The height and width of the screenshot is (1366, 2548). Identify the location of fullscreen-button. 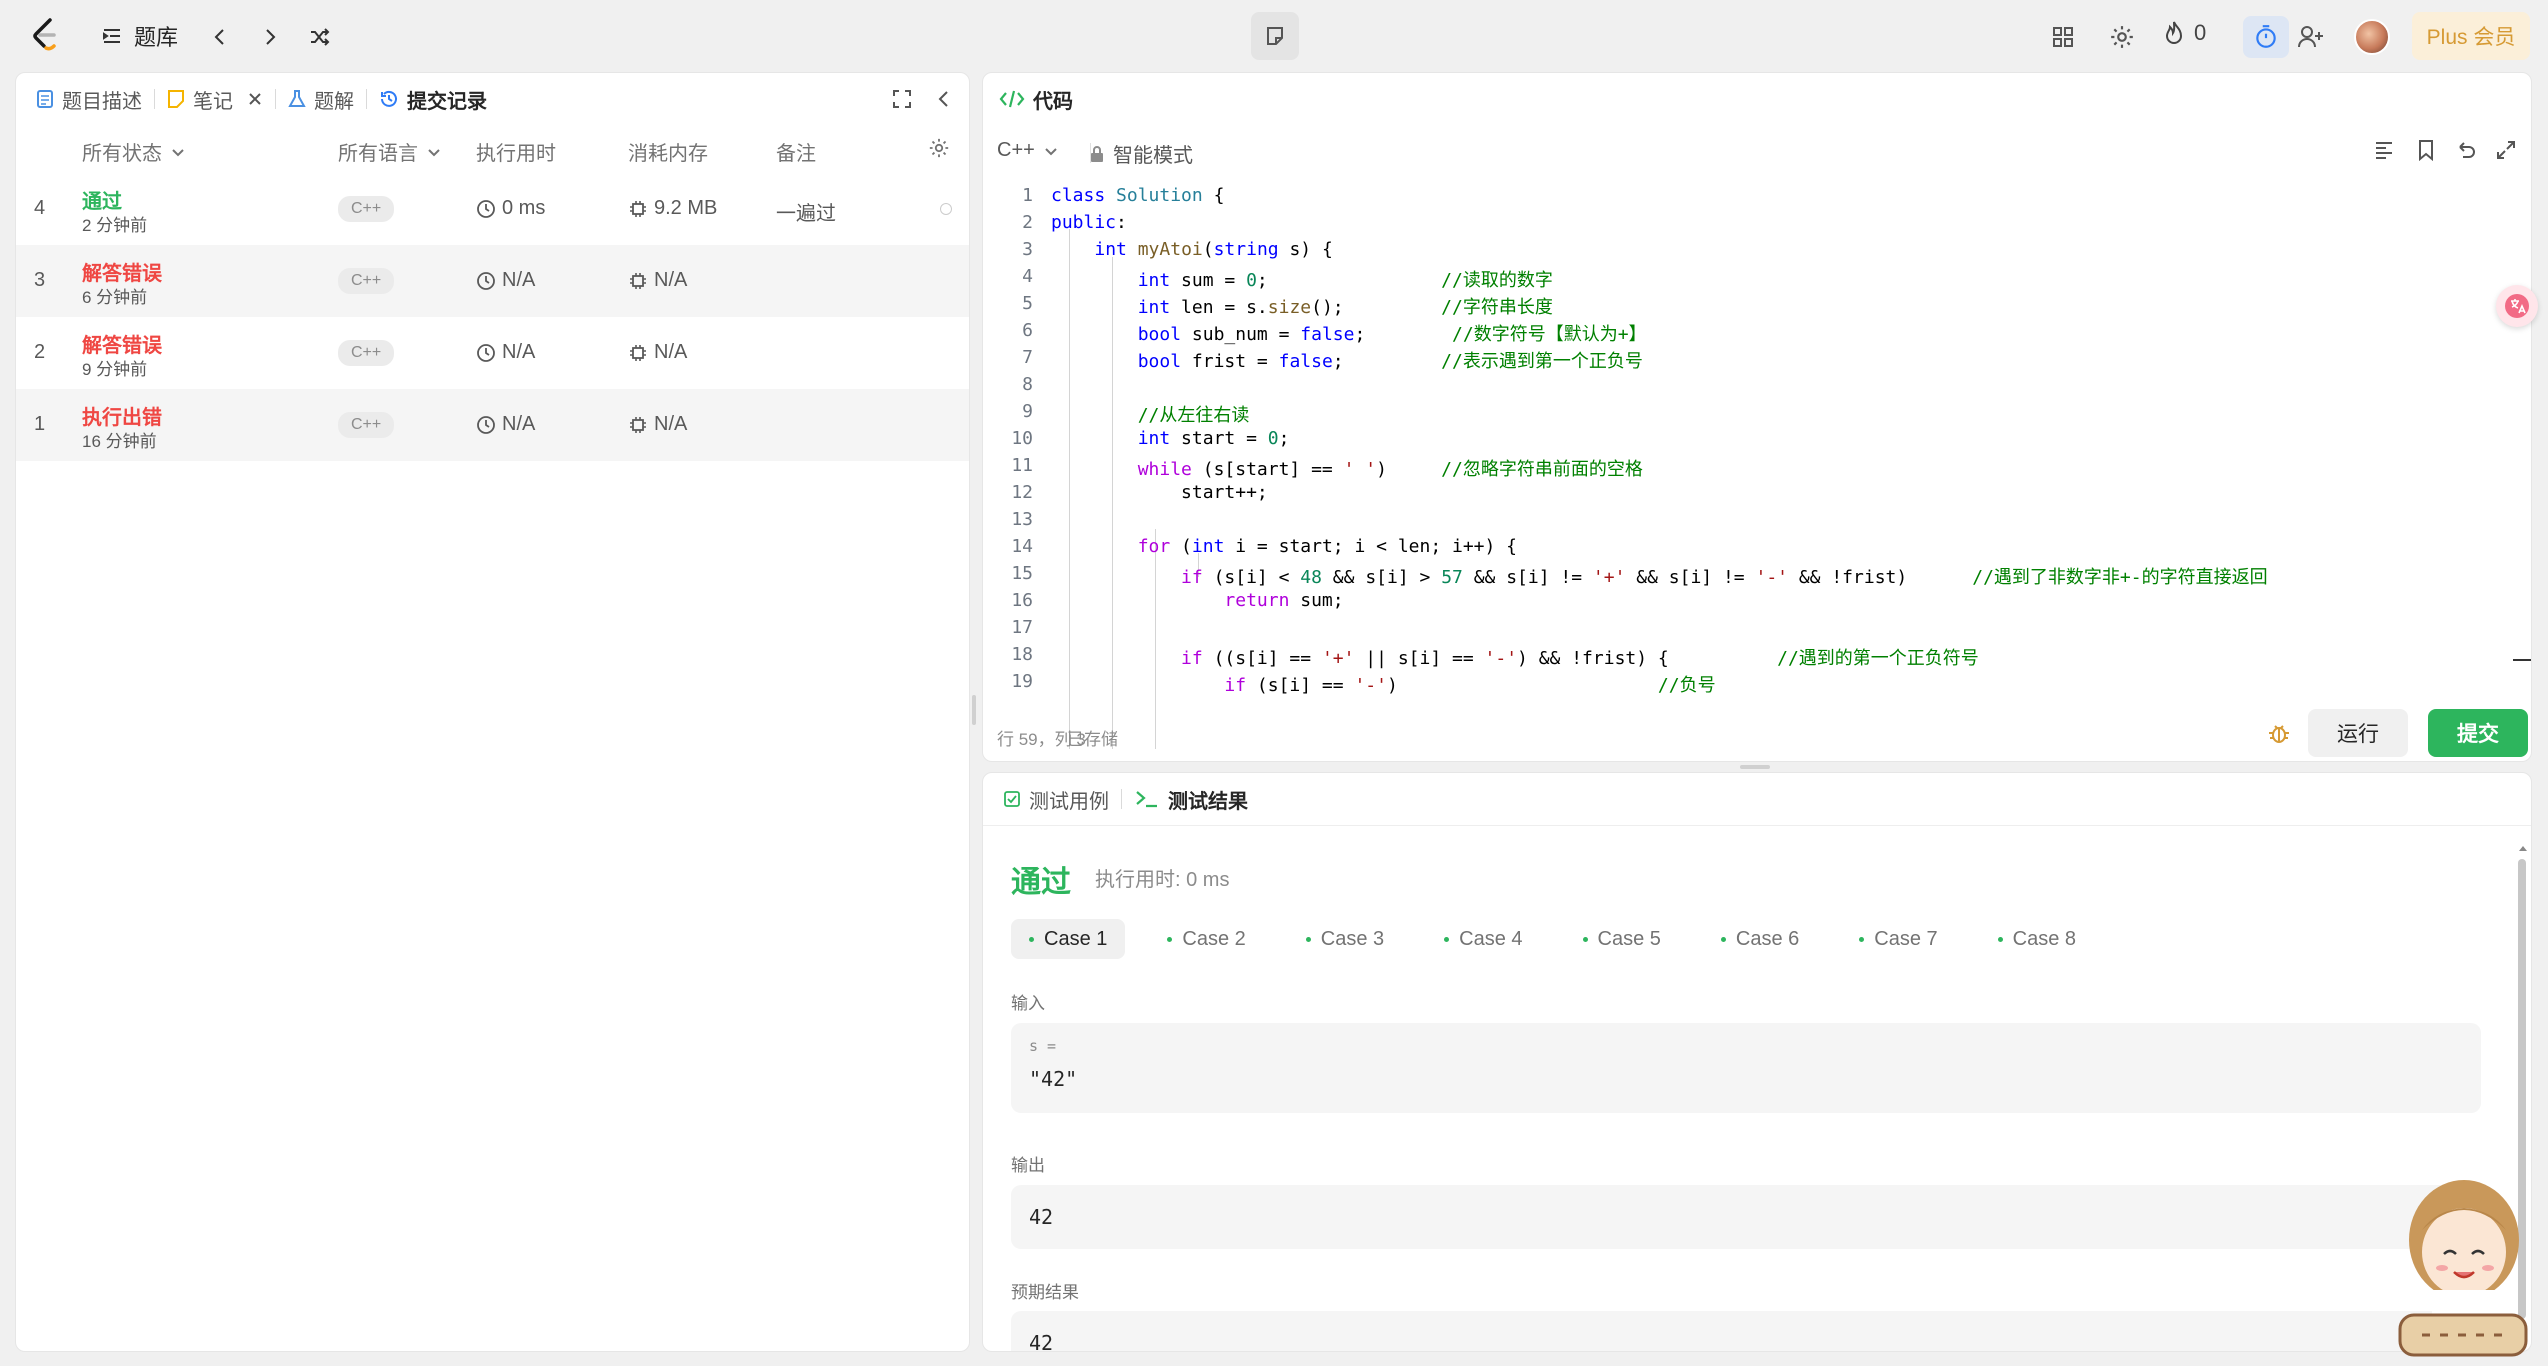
(2506, 150).